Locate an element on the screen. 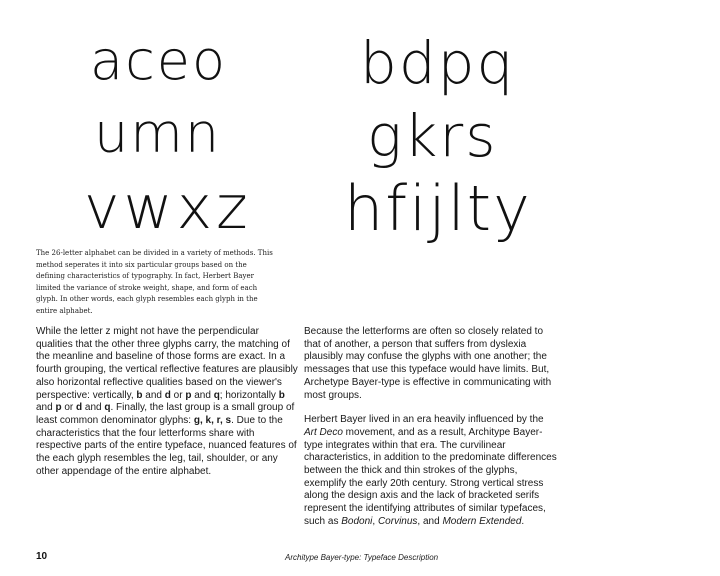 Image resolution: width=720 pixels, height=576 pixels. glyph-group-bdpq: bdpq is located at coordinates (438, 63).